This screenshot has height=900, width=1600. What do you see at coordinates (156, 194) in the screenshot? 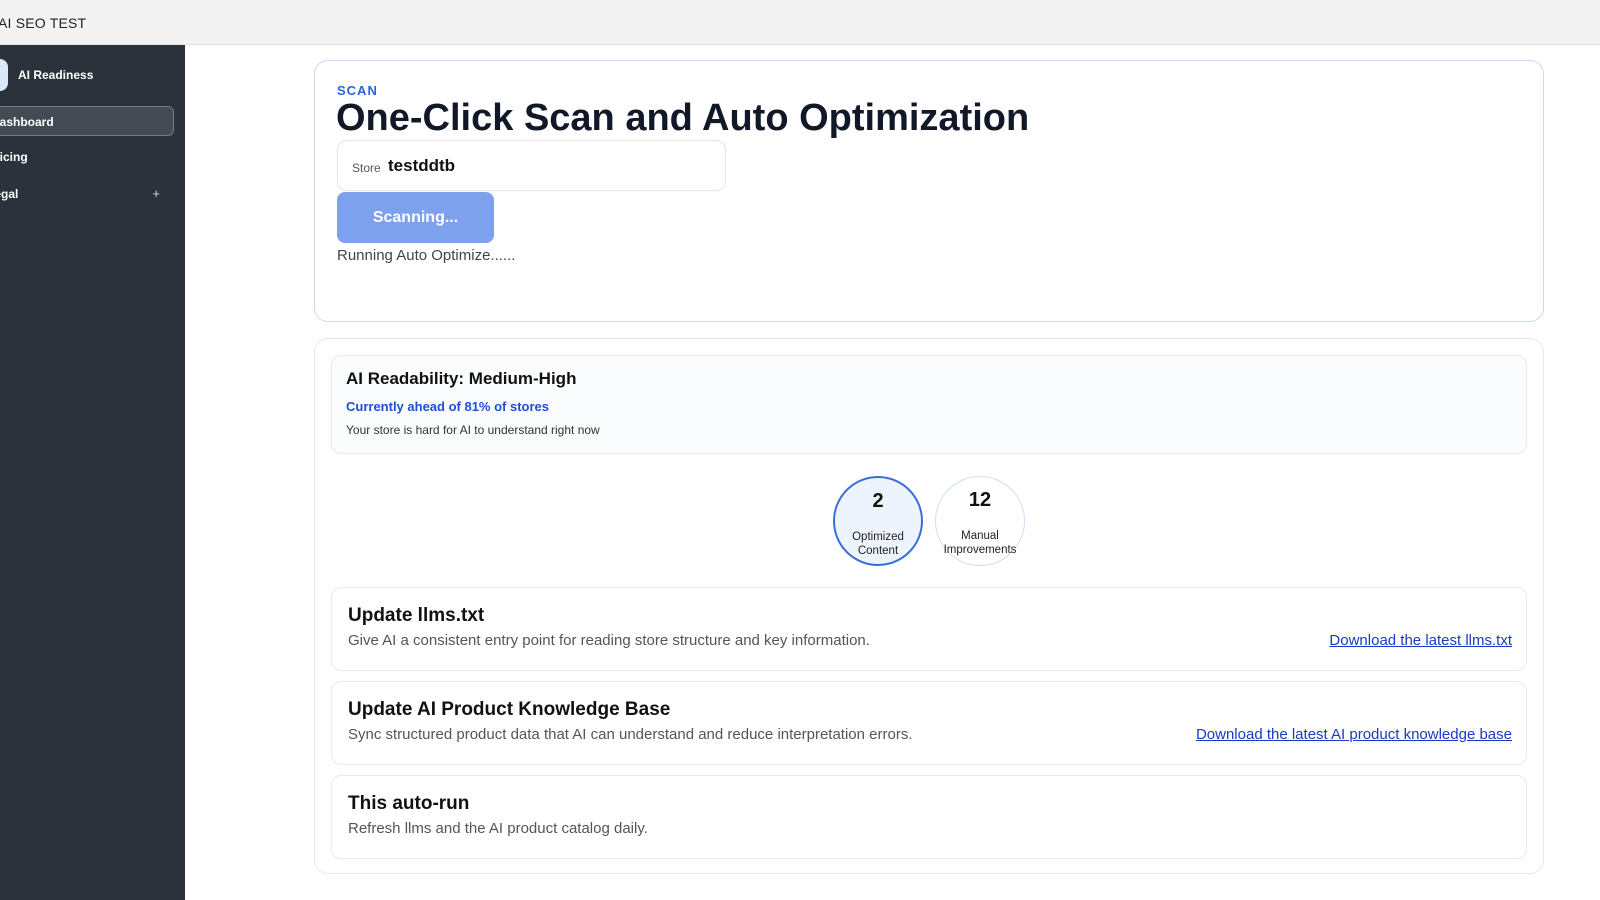
I see `plus-icon: +` at bounding box center [156, 194].